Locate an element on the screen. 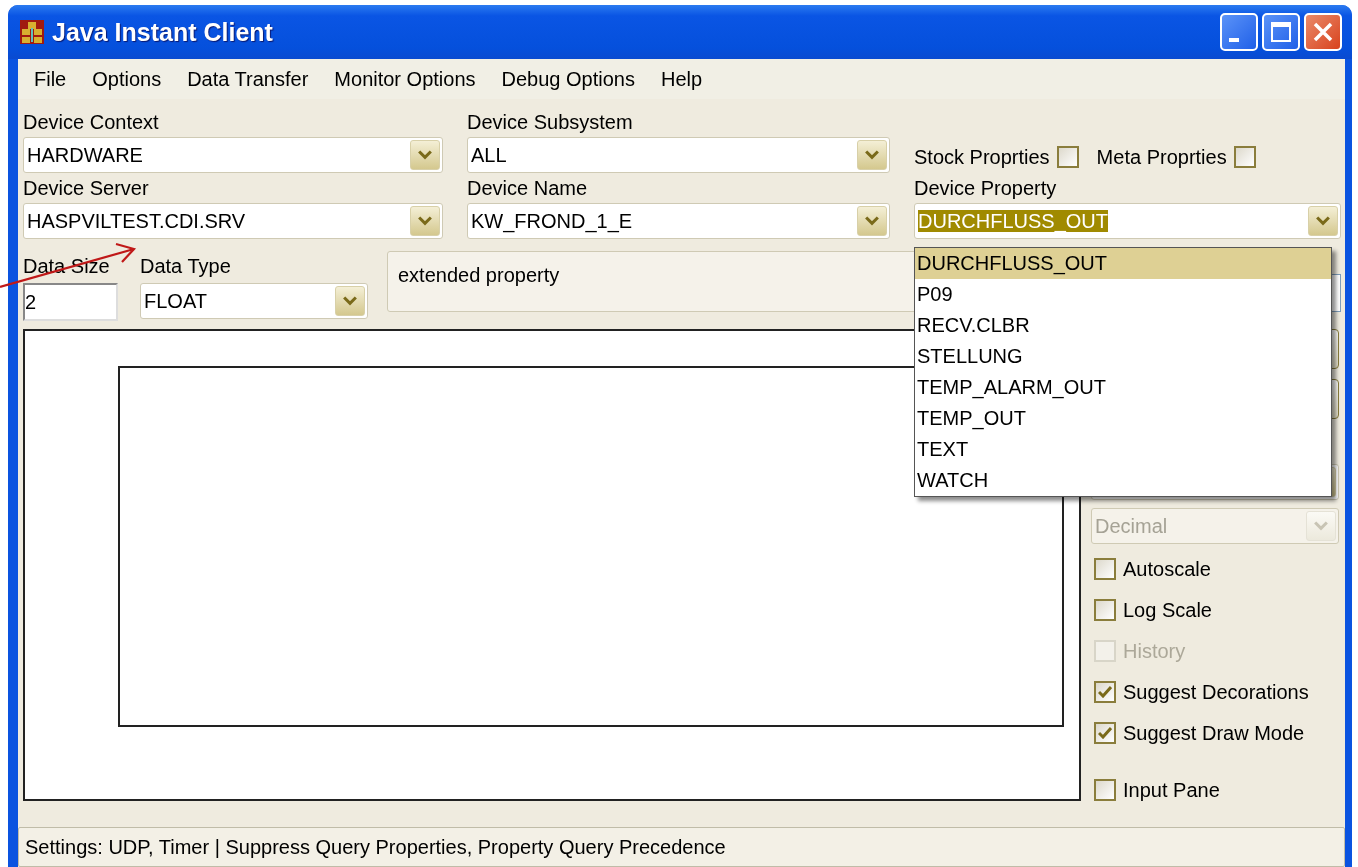 The width and height of the screenshot is (1358, 867). close-button is located at coordinates (1323, 32).